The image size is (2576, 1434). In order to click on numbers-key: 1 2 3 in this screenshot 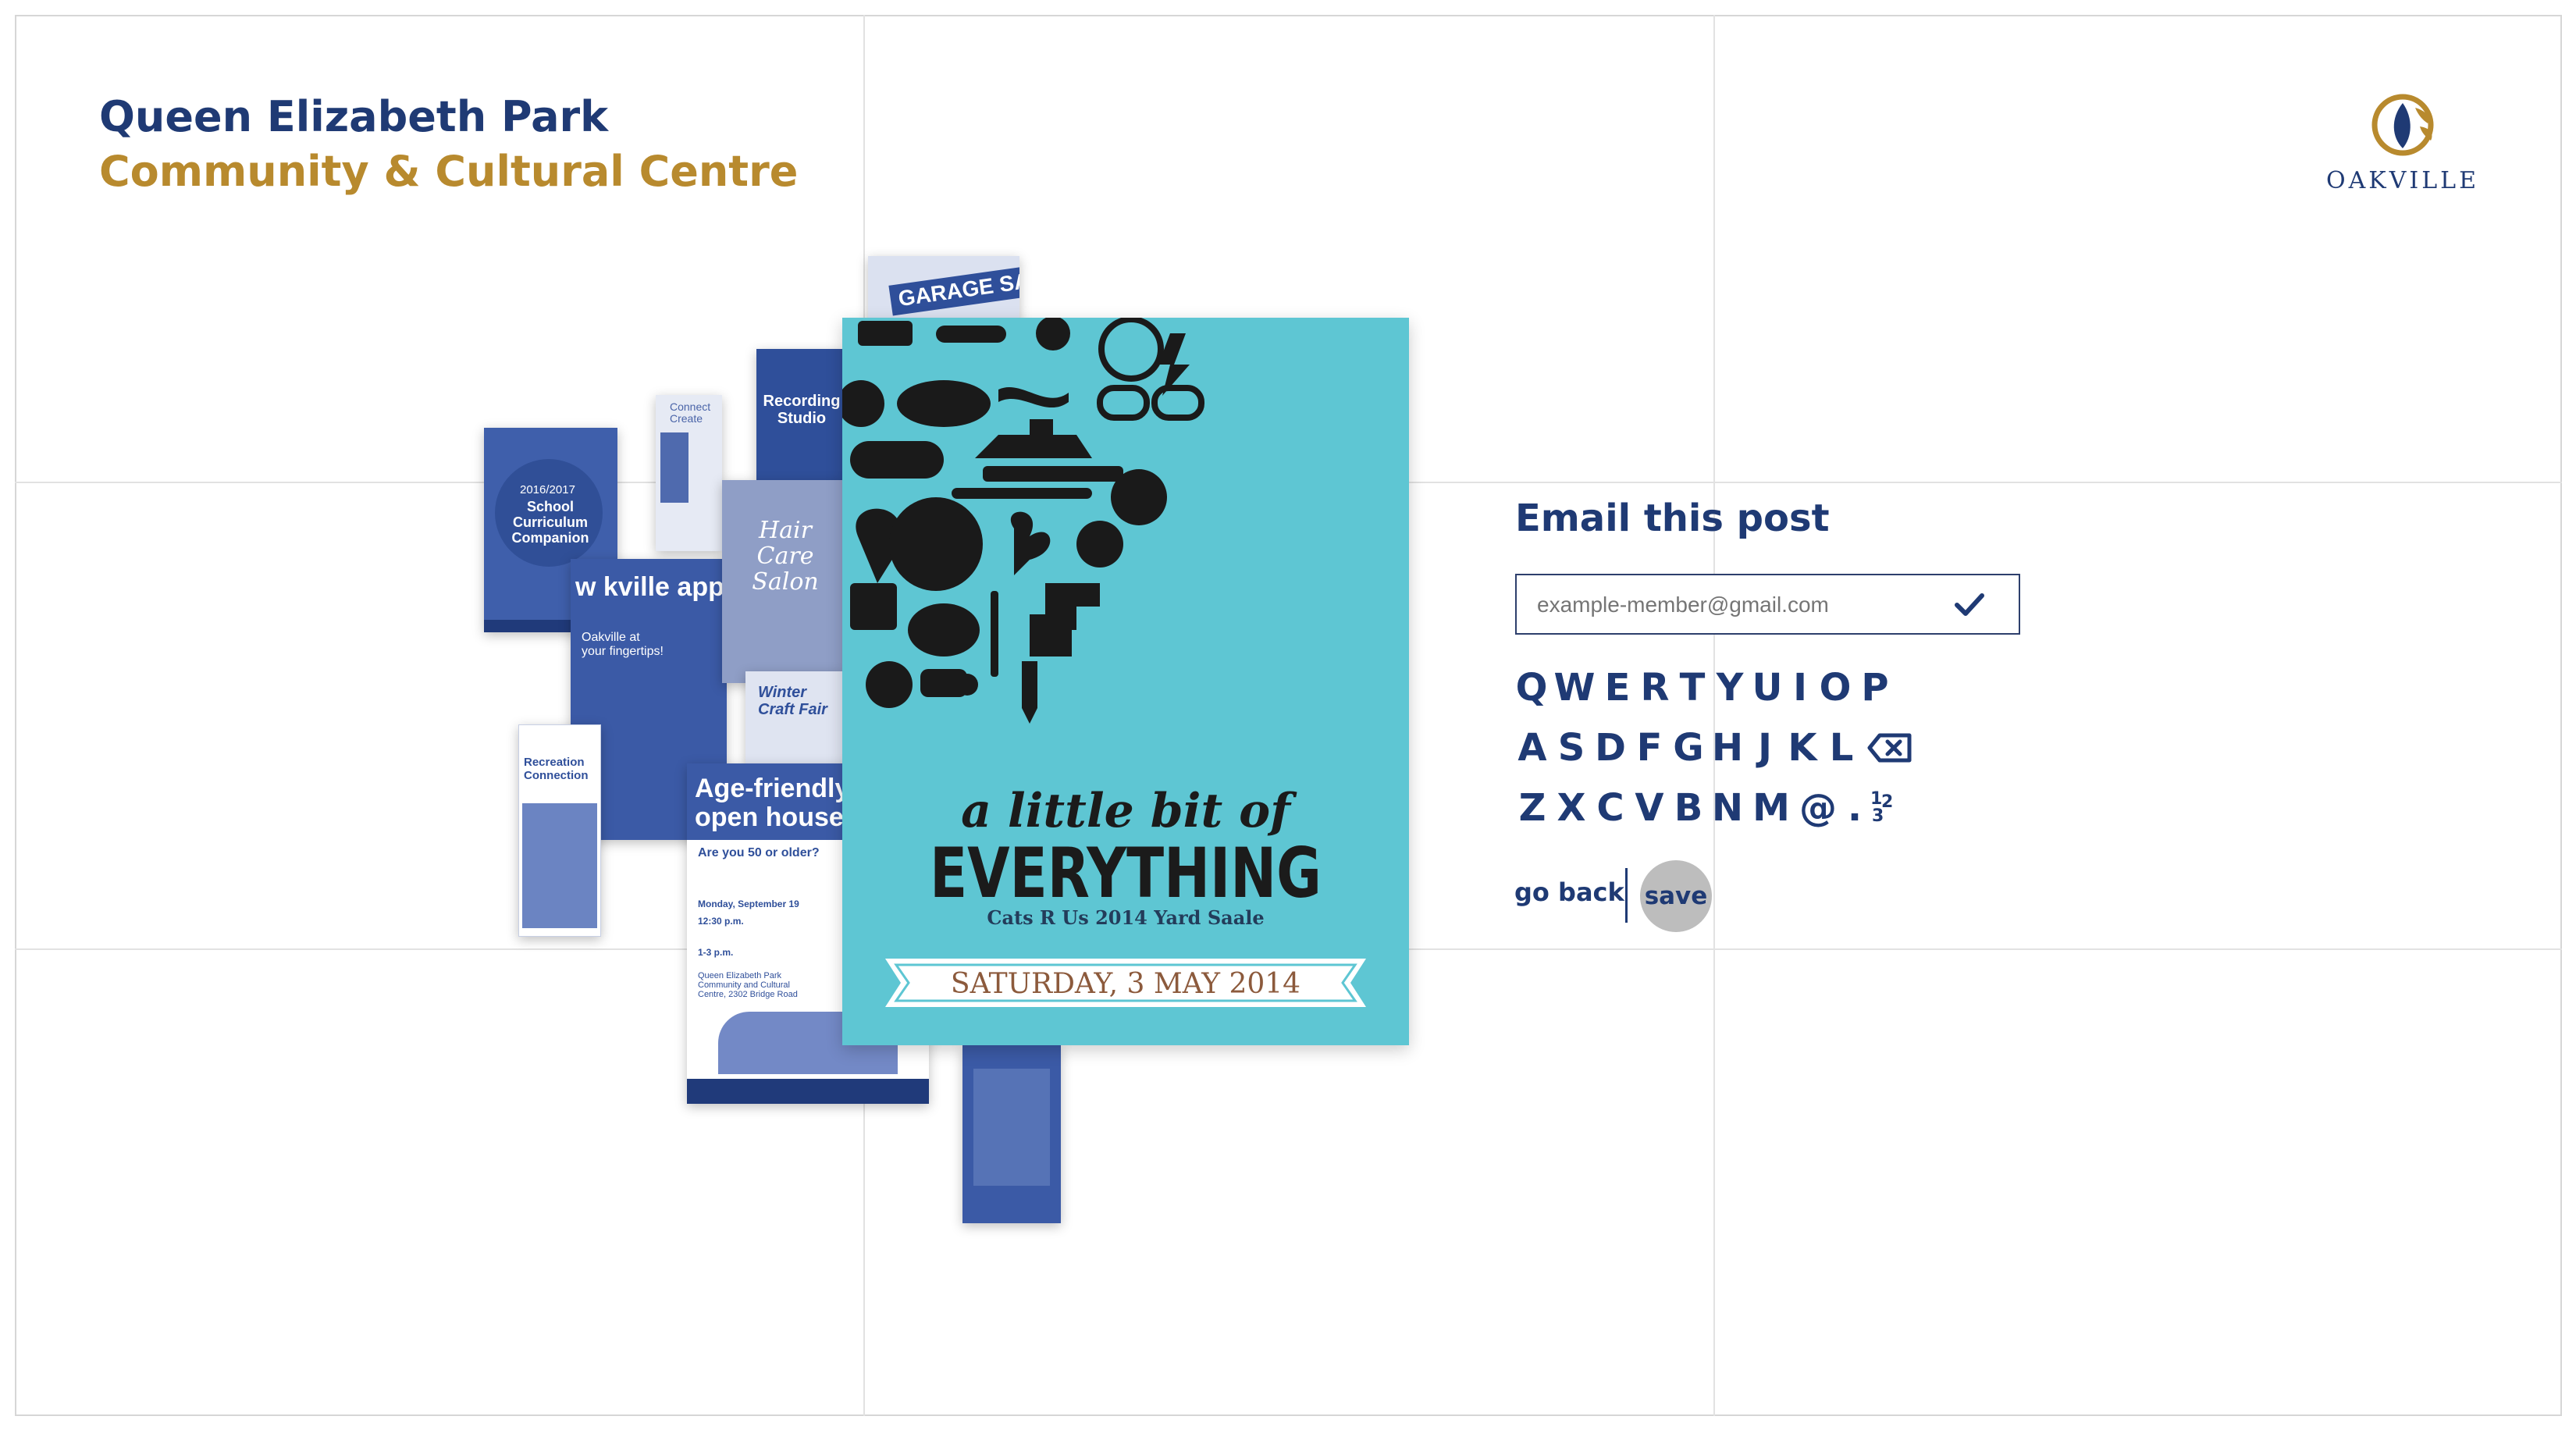, I will do `click(1886, 808)`.